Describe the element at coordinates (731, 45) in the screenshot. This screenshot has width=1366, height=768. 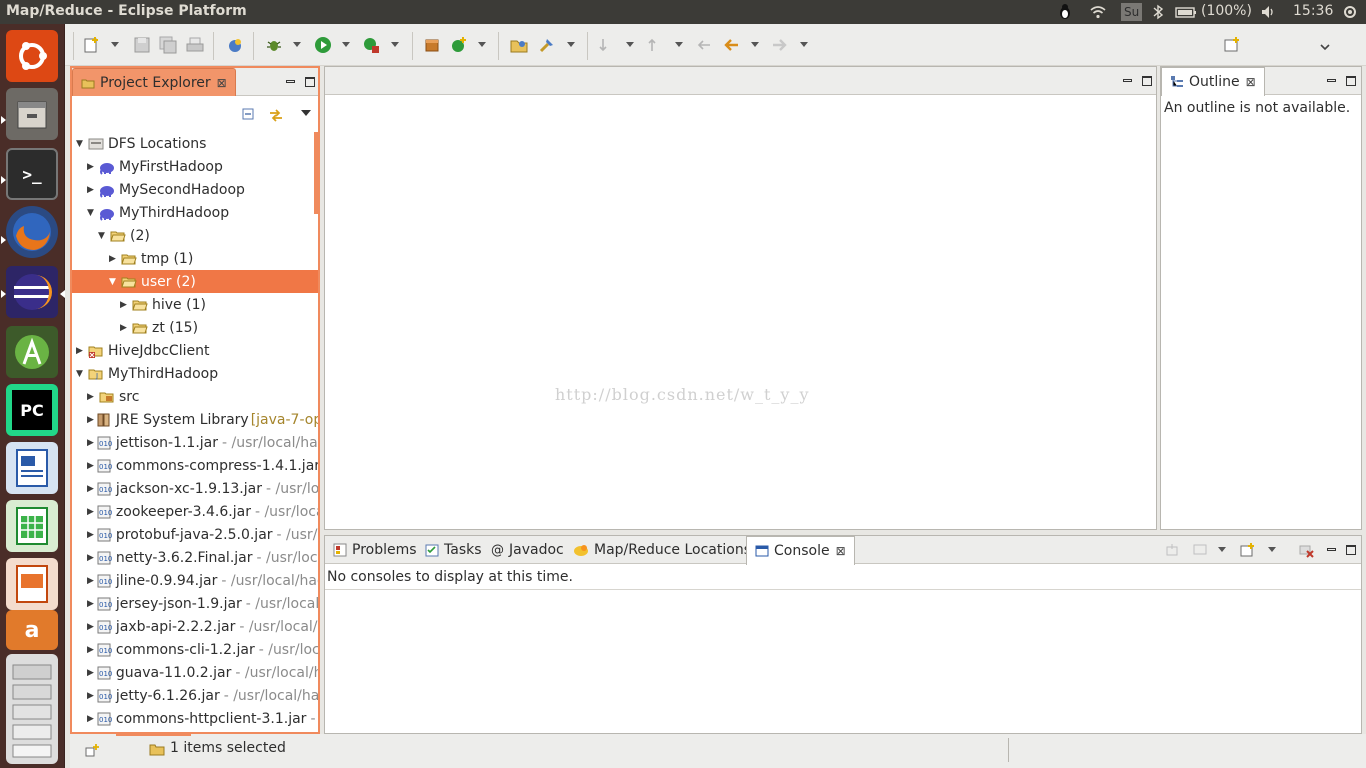
I see `back-icon` at that location.